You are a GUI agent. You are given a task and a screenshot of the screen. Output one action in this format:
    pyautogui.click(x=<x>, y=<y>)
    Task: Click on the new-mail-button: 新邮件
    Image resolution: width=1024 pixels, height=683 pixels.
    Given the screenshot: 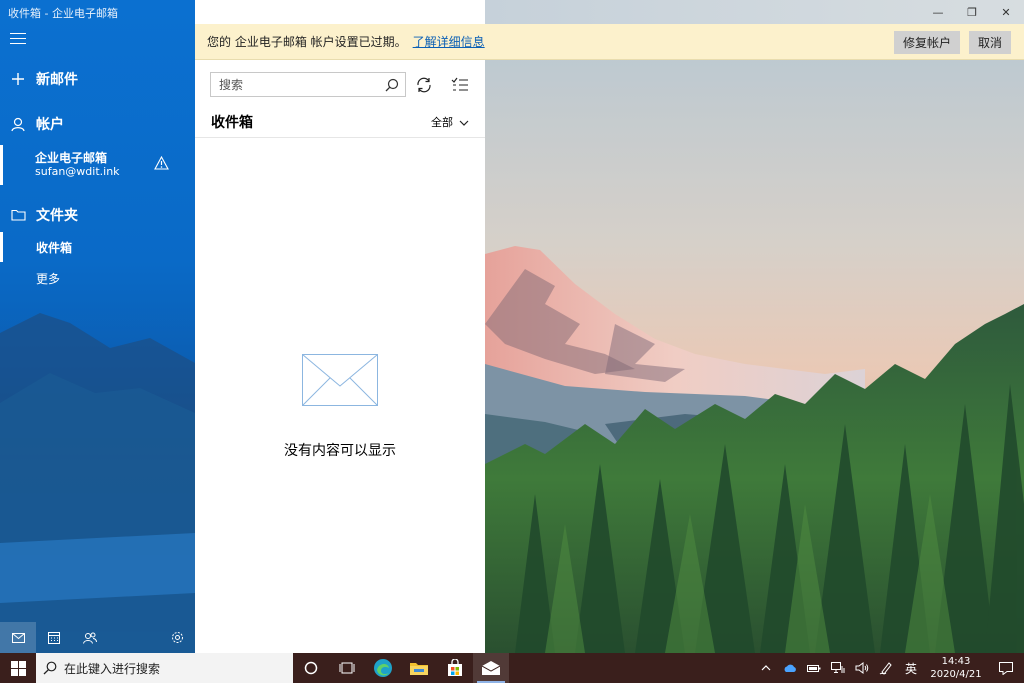 What is the action you would take?
    pyautogui.click(x=97, y=79)
    